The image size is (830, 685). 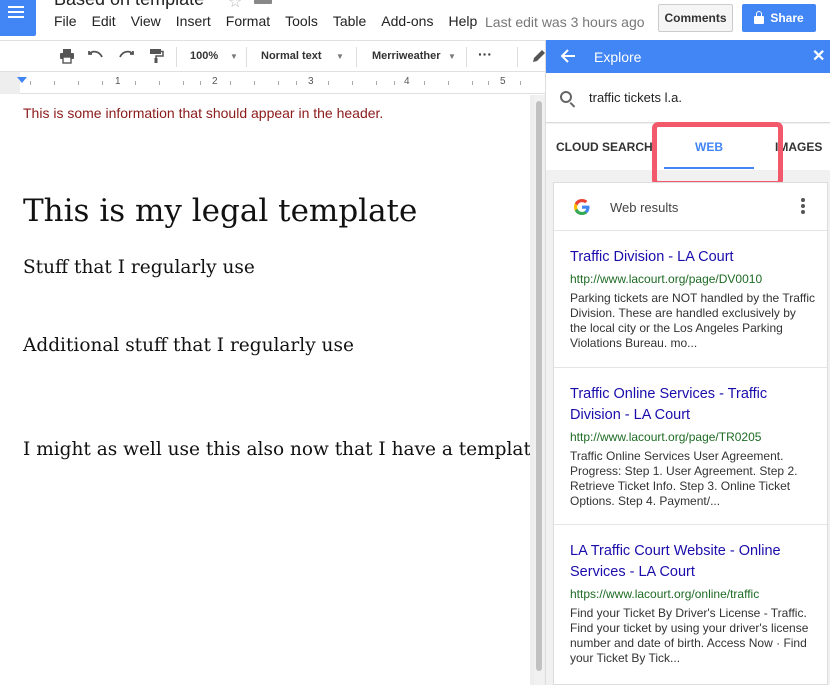 I want to click on highlight-annotation, so click(x=717, y=154).